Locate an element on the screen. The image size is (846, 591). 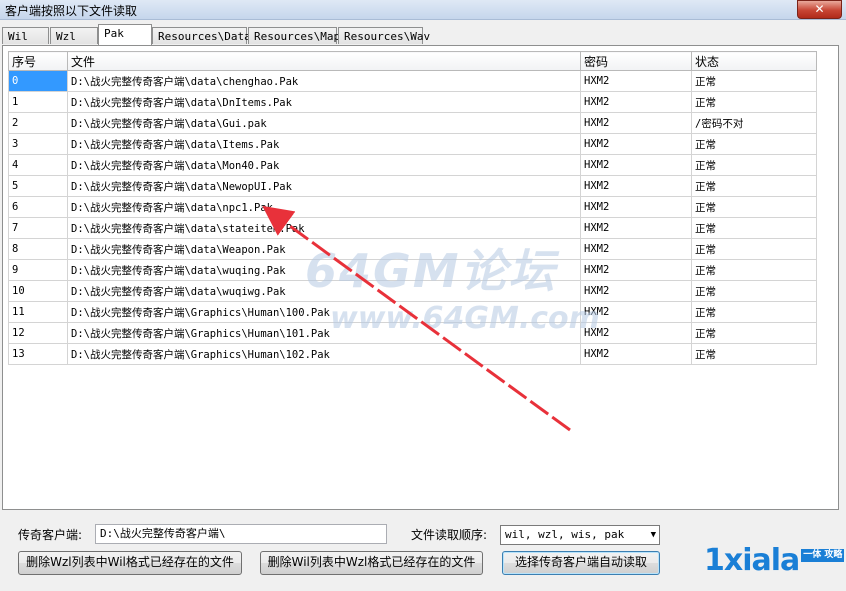
cell-file: D:\战火完整传奇客户端\data\NewopUI.Pak is located at coordinates (324, 186).